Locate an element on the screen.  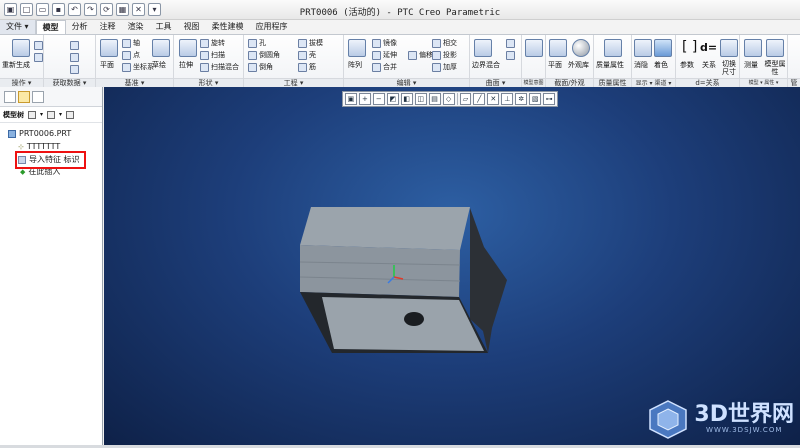
group-surfaces: 边界混合 曲面 ▾ is located at coordinates (496, 61).